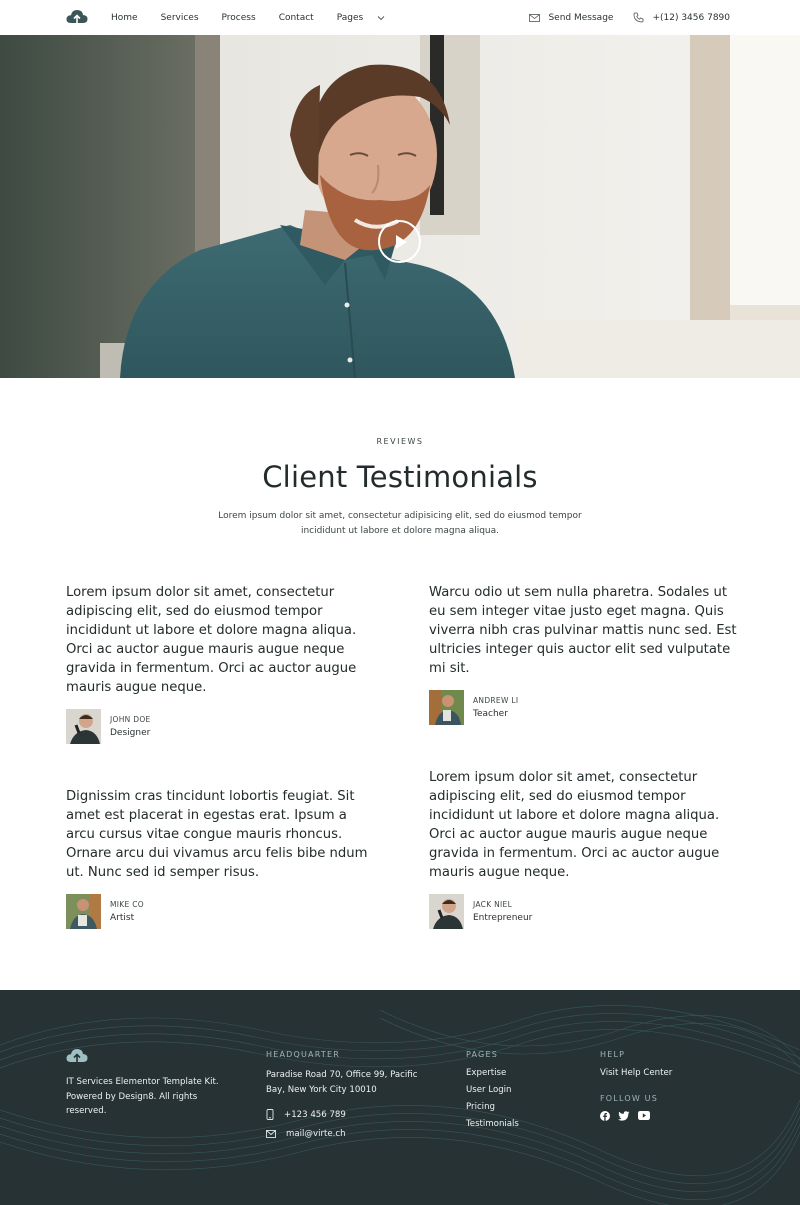 The width and height of the screenshot is (800, 1205). Describe the element at coordinates (130, 733) in the screenshot. I see `author-role: Designer` at that location.